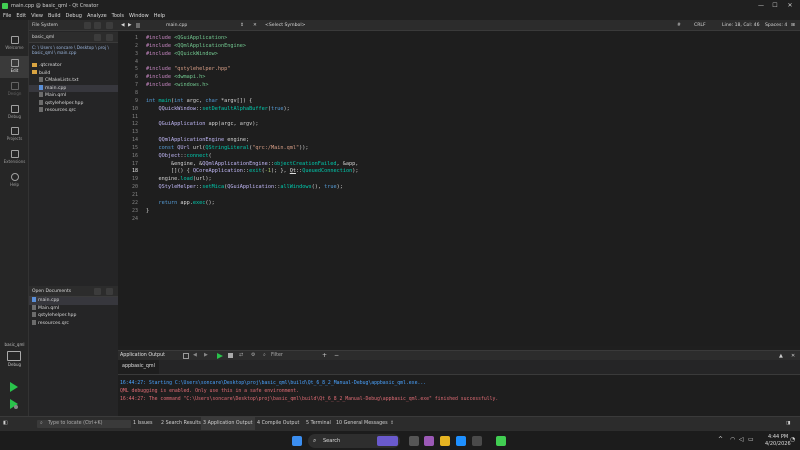 The height and width of the screenshot is (450, 800). Describe the element at coordinates (175, 77) in the screenshot. I see `code-line: #include <dwmapi.h>` at that location.